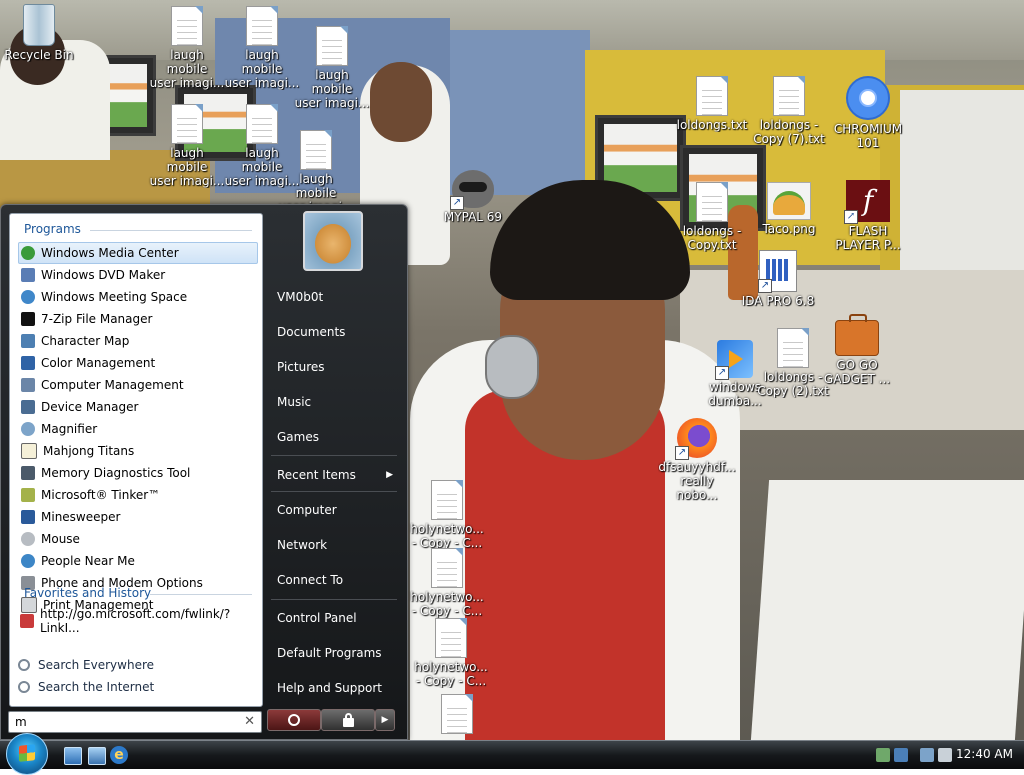  Describe the element at coordinates (73, 756) in the screenshot. I see `show-desktop-icon` at that location.